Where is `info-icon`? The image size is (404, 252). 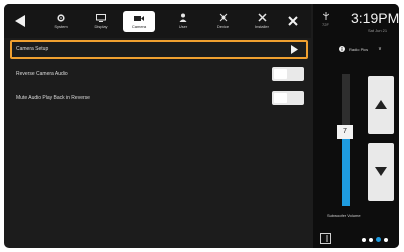 info-icon is located at coordinates (342, 49).